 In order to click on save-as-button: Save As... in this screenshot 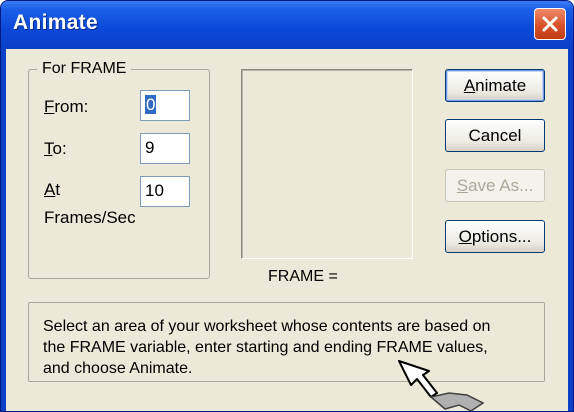, I will do `click(495, 185)`.